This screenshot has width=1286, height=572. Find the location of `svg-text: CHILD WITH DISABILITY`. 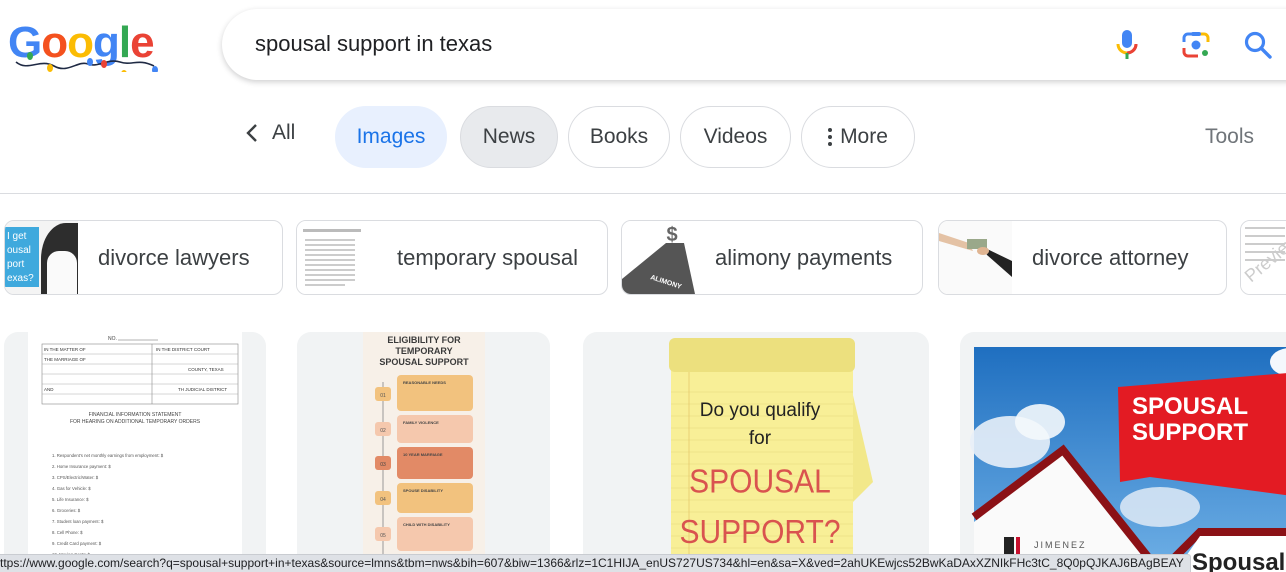

svg-text: CHILD WITH DISABILITY is located at coordinates (426, 524).